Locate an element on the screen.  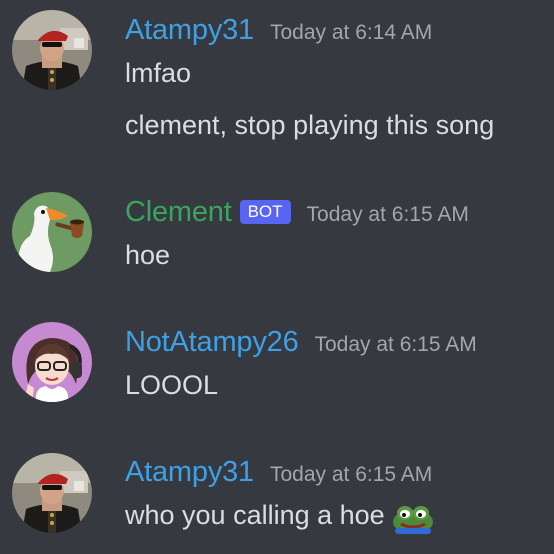
message-text-content: who you calling a hoe is located at coordinates (255, 515).